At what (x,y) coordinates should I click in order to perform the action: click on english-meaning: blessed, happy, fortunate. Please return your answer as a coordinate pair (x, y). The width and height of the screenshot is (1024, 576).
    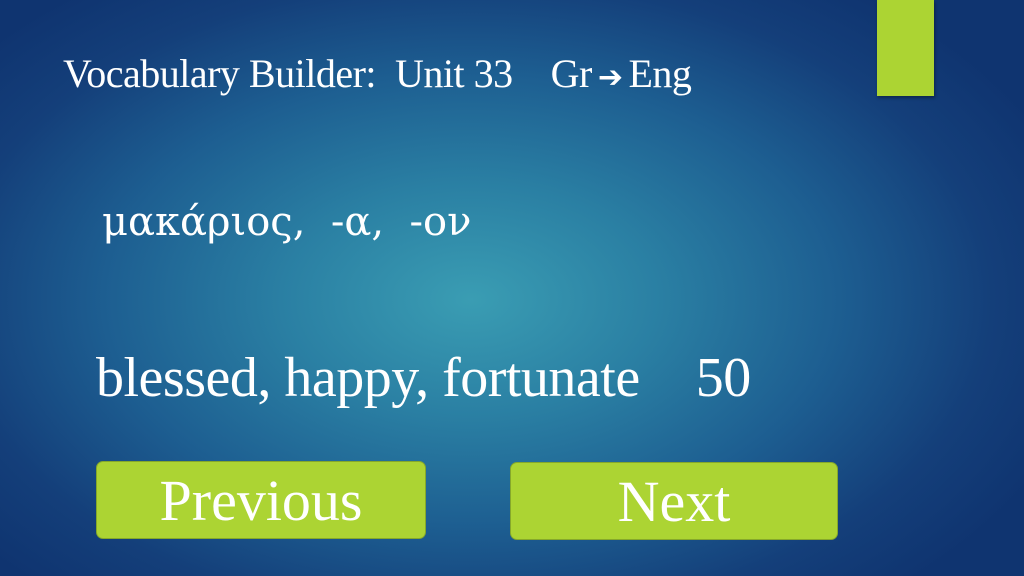
    Looking at the image, I should click on (368, 378).